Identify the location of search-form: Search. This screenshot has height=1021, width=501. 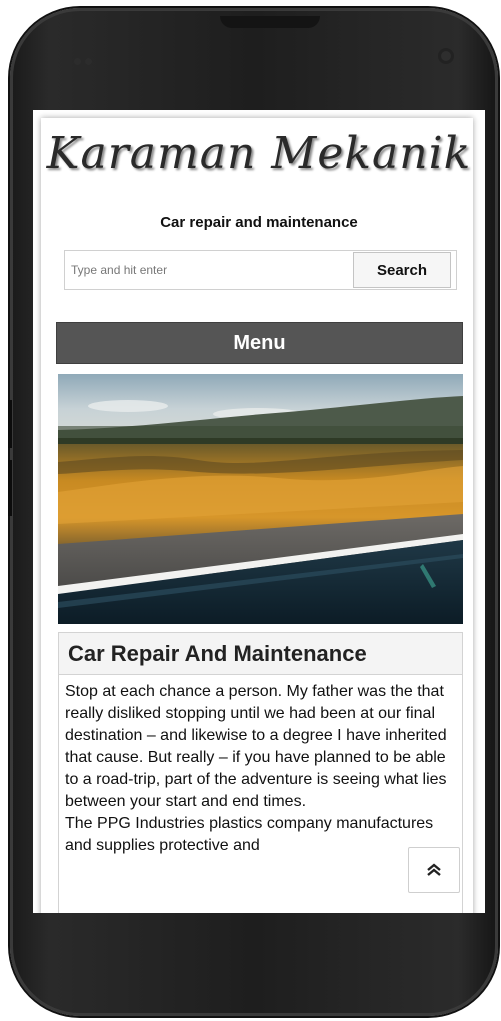
(260, 270).